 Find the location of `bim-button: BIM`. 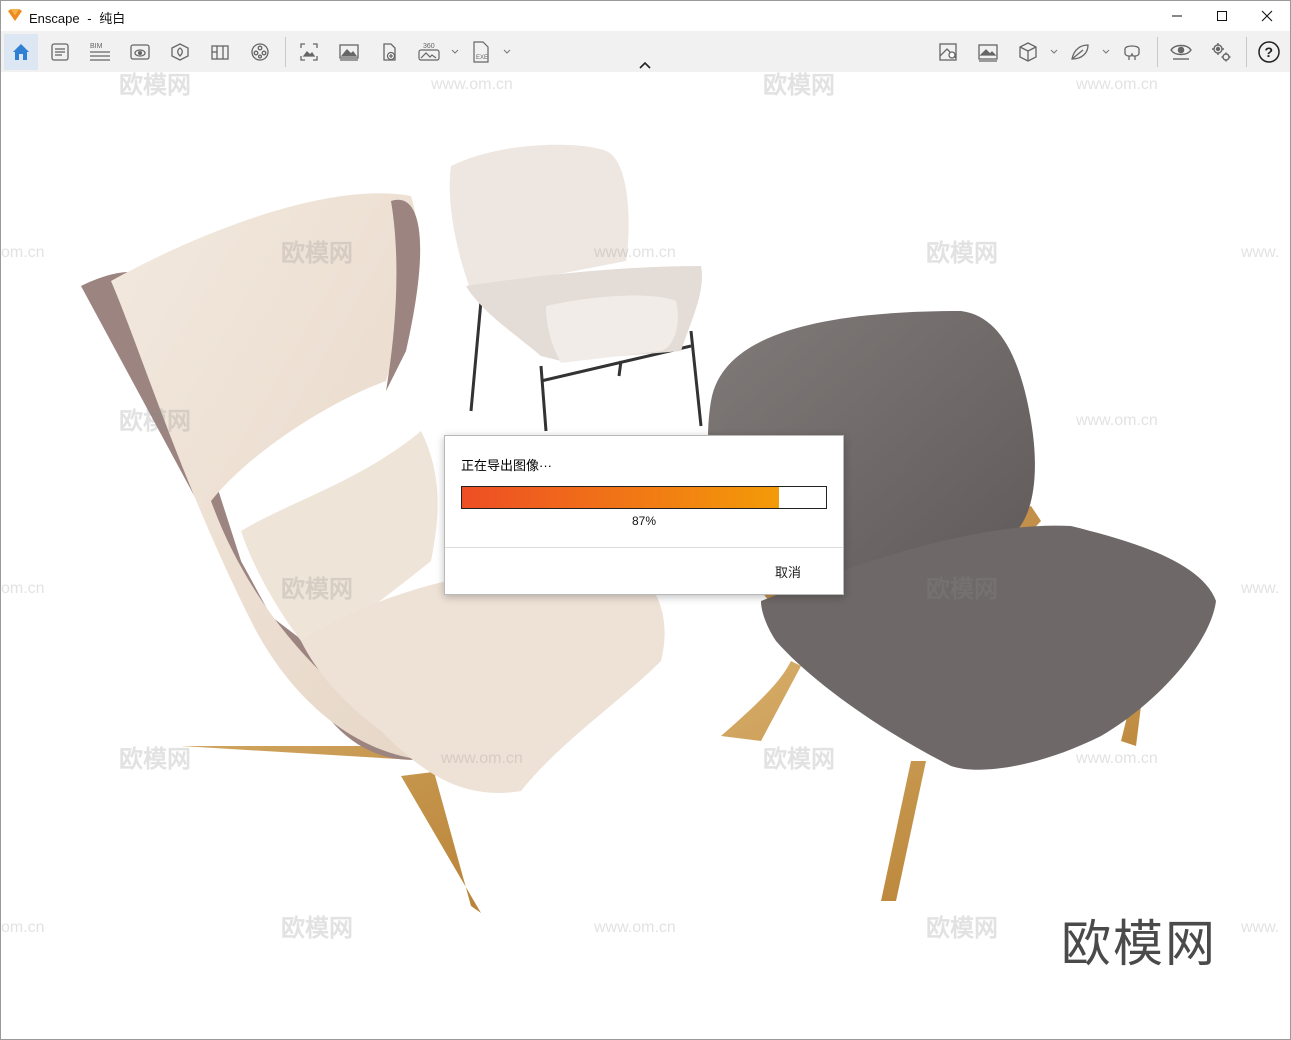

bim-button: BIM is located at coordinates (100, 52).